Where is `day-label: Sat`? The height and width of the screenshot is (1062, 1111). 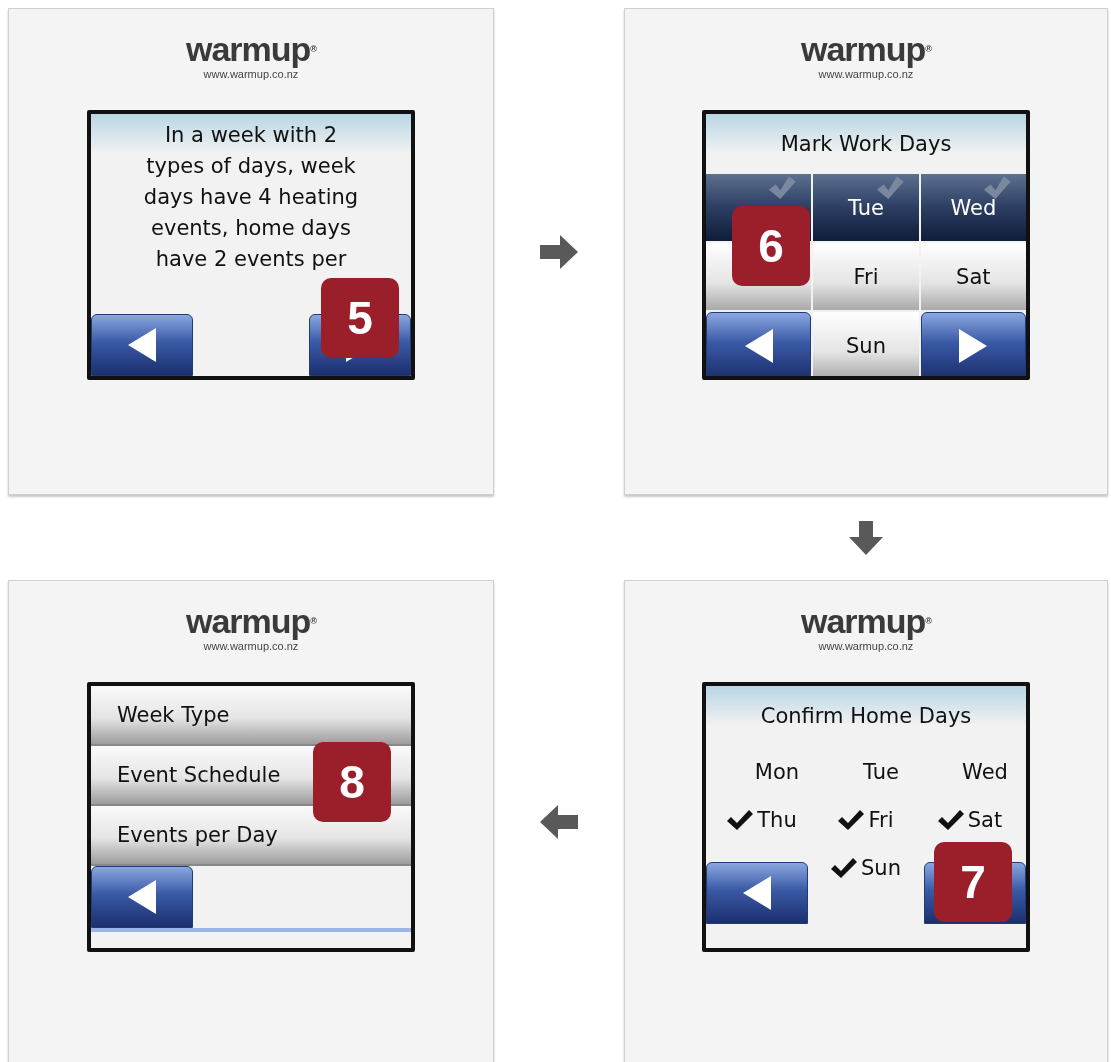 day-label: Sat is located at coordinates (985, 820).